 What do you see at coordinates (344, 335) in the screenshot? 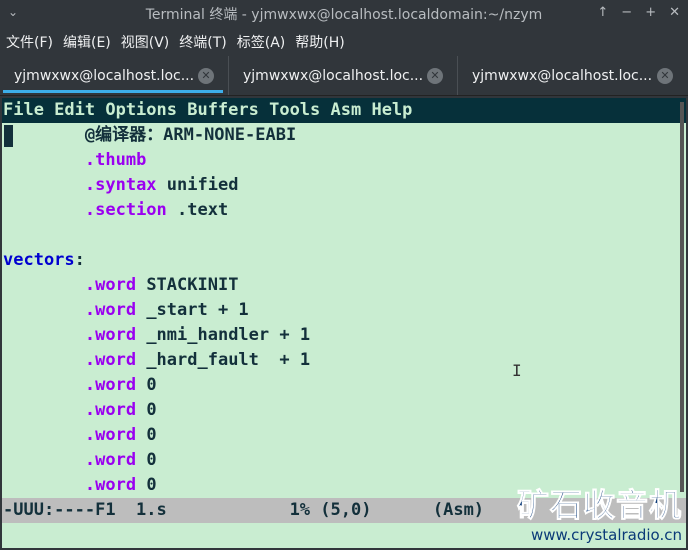
I see `code-line: .word _nmi_handler + 1` at bounding box center [344, 335].